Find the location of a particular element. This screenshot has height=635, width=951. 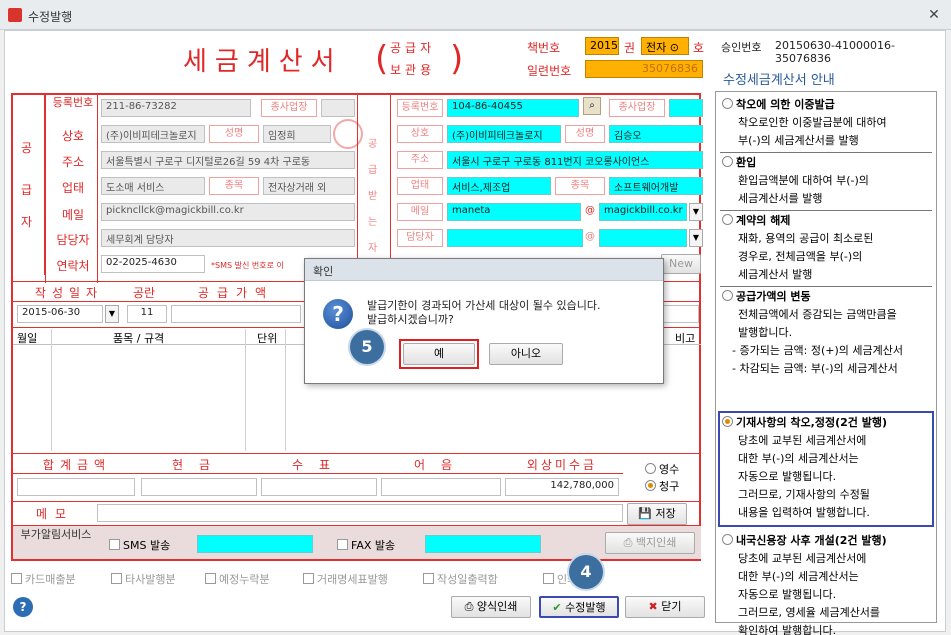

blank-print-label: 백지인쇄 is located at coordinates (656, 542).